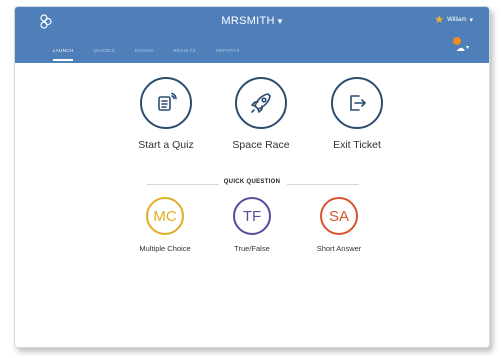 The width and height of the screenshot is (502, 358). I want to click on sa-badge: SA, so click(339, 216).